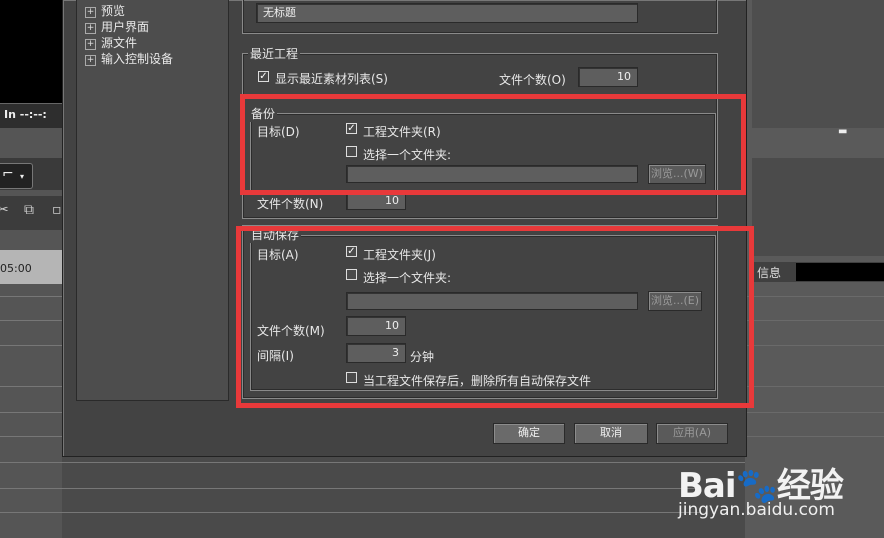  What do you see at coordinates (756, 510) in the screenshot?
I see `baidu-watermark-url: jingyan.baidu.com` at bounding box center [756, 510].